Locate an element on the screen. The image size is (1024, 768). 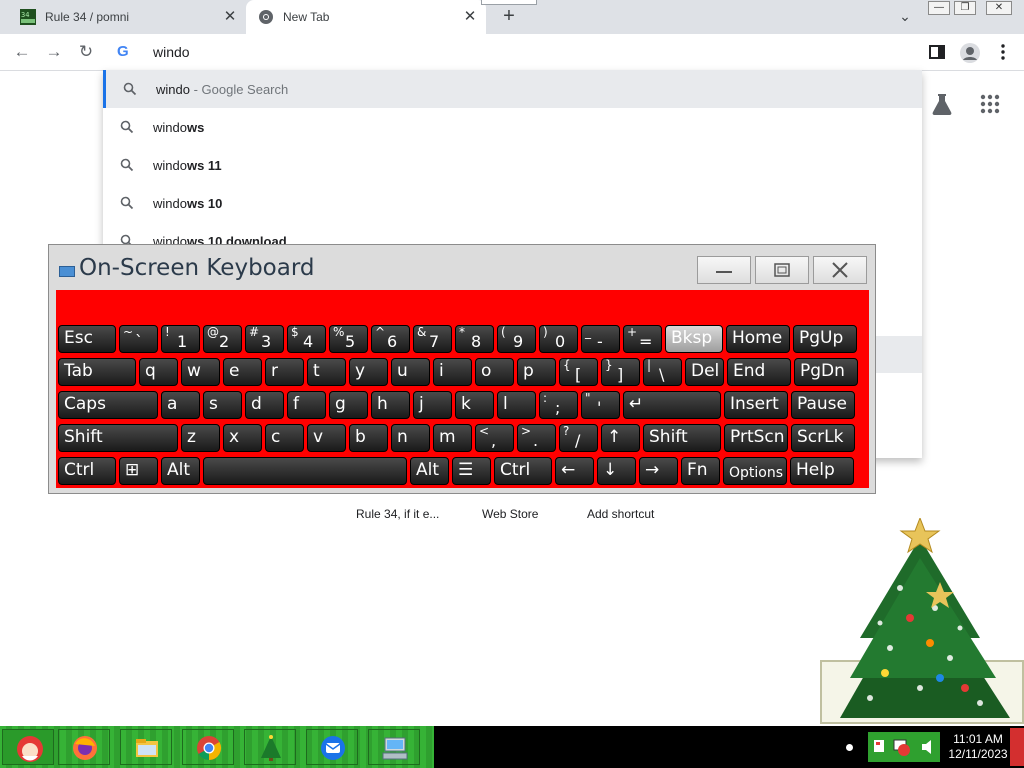
osk-key-p: p is located at coordinates (536, 372).